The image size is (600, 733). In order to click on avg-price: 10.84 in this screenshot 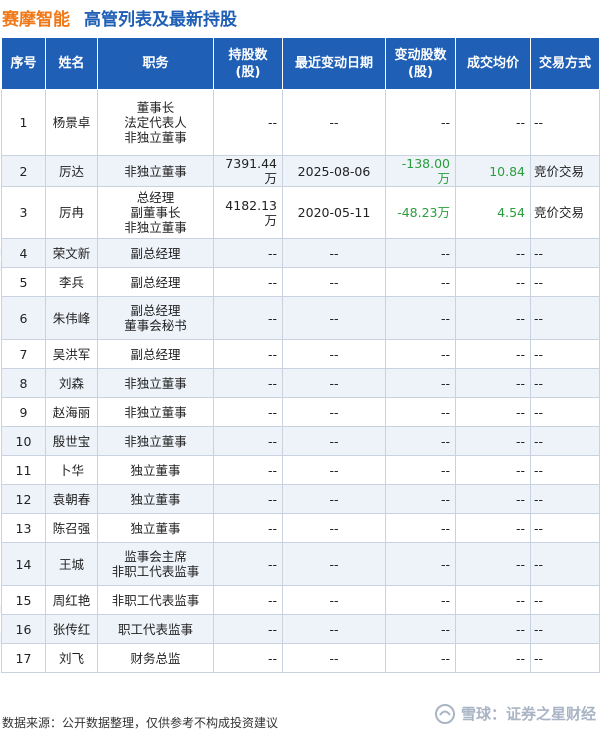, I will do `click(493, 171)`.